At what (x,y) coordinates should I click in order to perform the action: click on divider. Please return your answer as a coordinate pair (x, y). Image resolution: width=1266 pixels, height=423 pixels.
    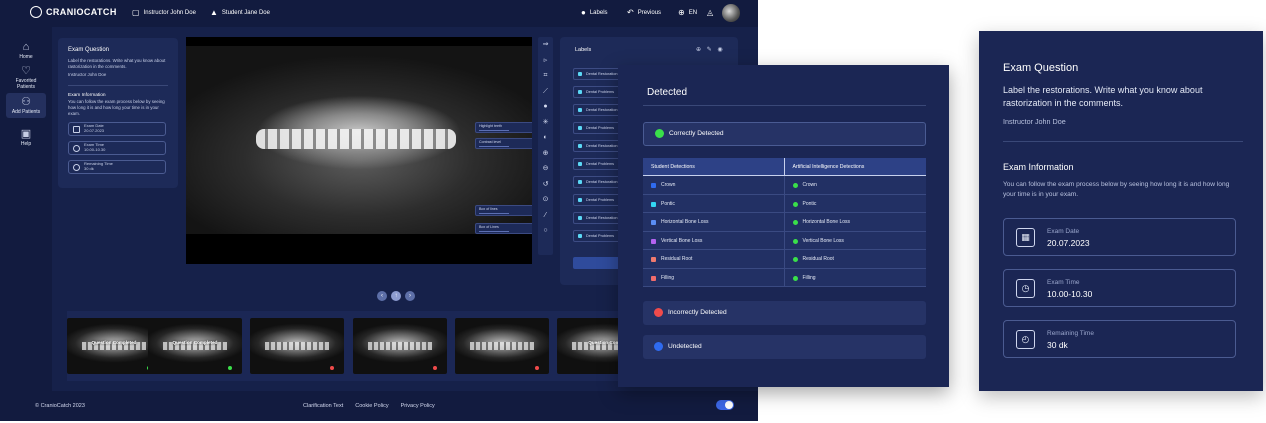
    Looking at the image, I should click on (118, 85).